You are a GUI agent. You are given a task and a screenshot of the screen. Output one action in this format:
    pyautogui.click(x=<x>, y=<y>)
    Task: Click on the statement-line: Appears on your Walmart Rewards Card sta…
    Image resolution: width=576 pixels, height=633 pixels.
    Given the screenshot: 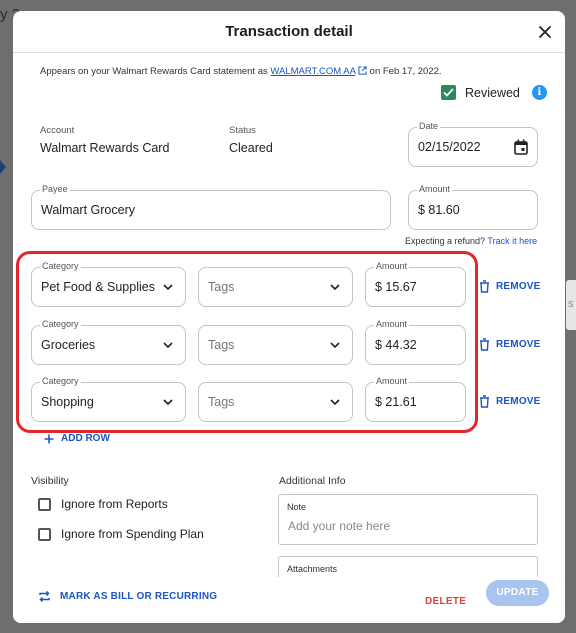 What is the action you would take?
    pyautogui.click(x=241, y=71)
    